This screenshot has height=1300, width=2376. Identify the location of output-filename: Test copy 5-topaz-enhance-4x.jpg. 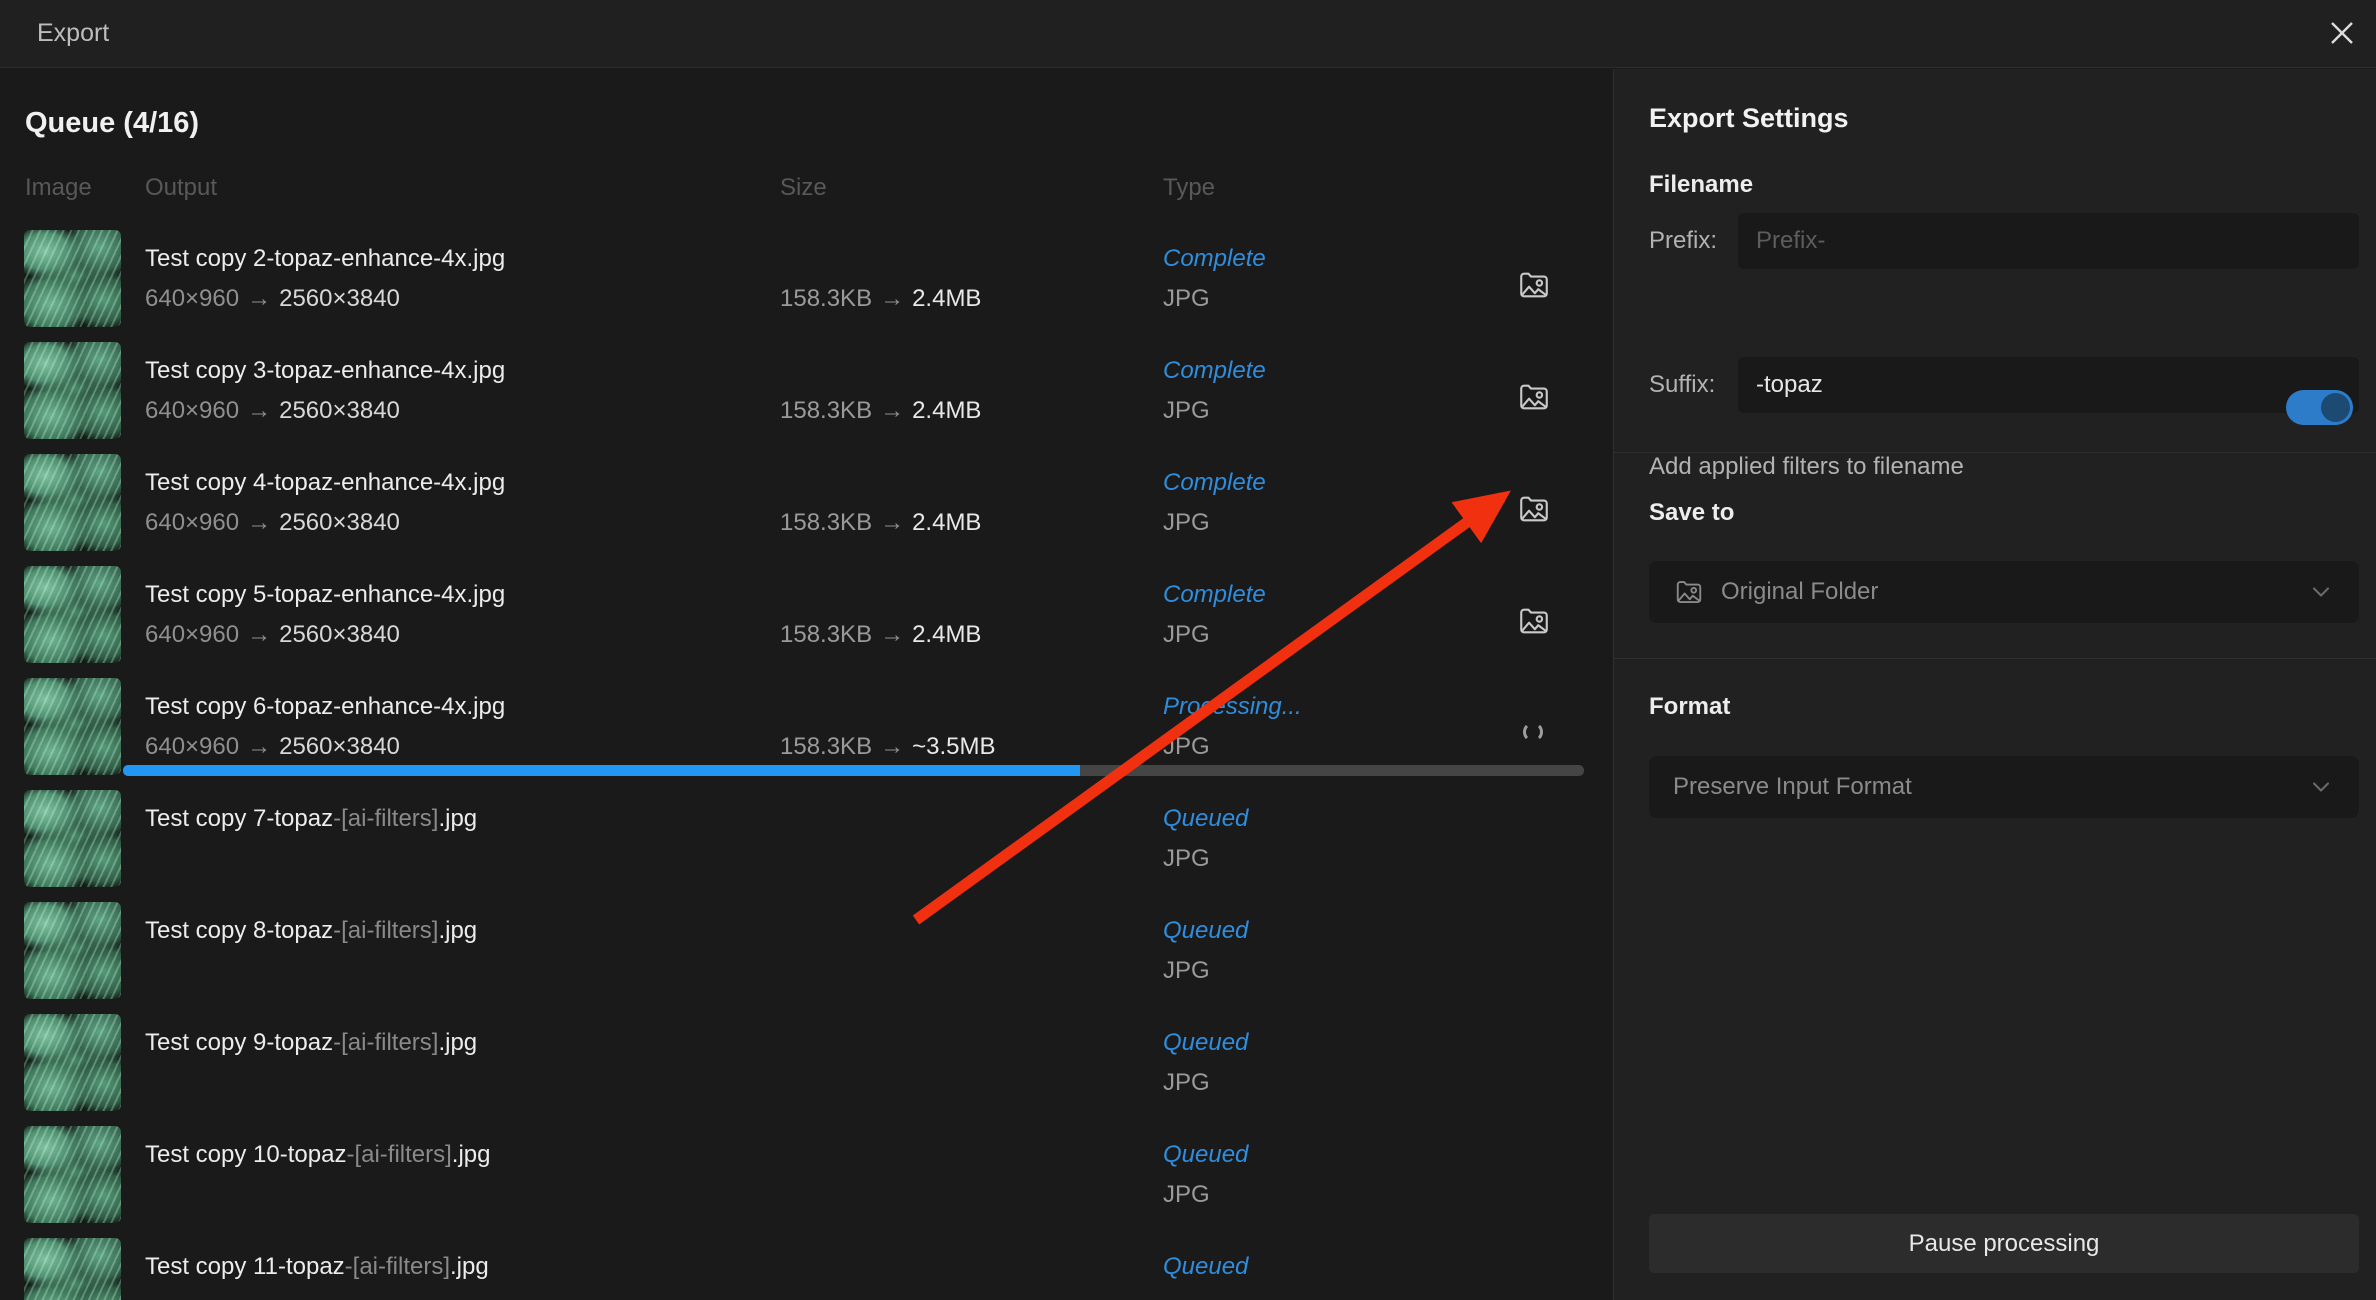
(325, 594).